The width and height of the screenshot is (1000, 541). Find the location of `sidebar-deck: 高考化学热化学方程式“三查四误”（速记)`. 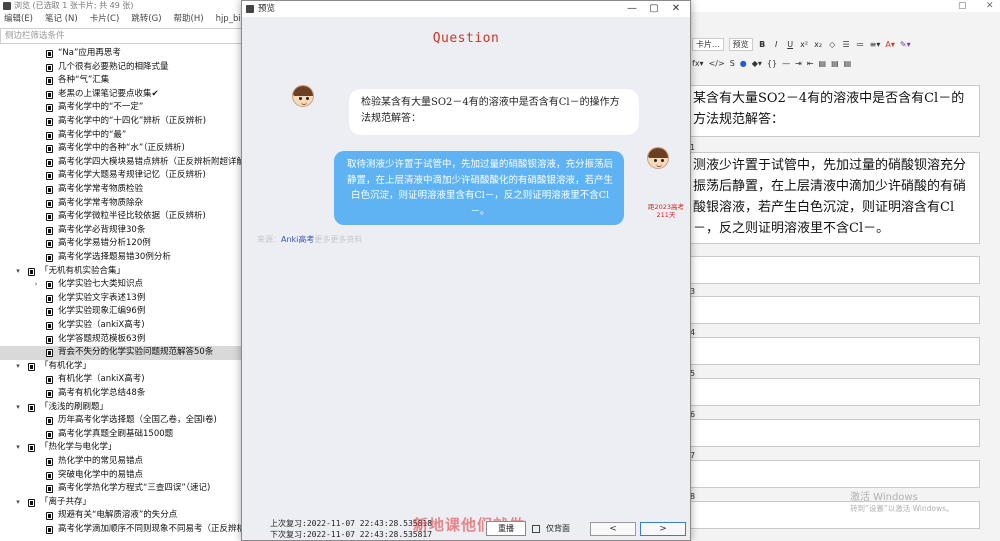

sidebar-deck: 高考化学热化学方程式“三查四误”（速记) is located at coordinates (121, 489).